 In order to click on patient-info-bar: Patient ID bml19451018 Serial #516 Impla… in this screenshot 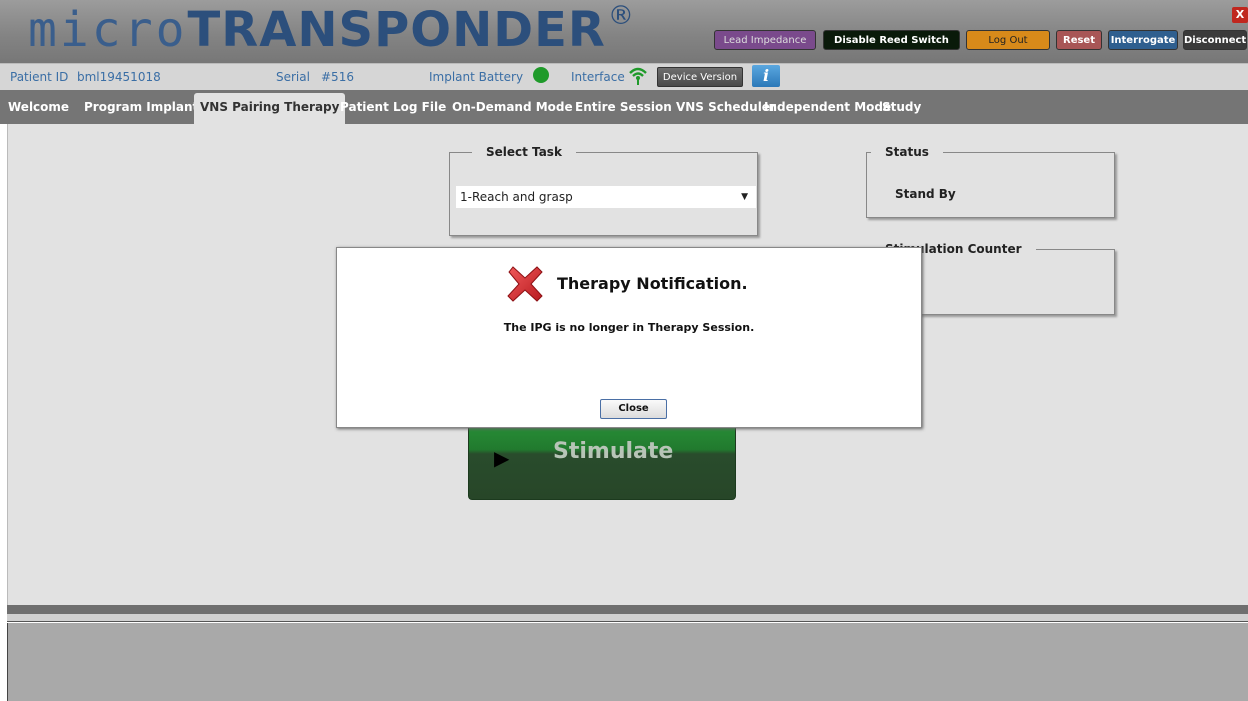, I will do `click(624, 76)`.